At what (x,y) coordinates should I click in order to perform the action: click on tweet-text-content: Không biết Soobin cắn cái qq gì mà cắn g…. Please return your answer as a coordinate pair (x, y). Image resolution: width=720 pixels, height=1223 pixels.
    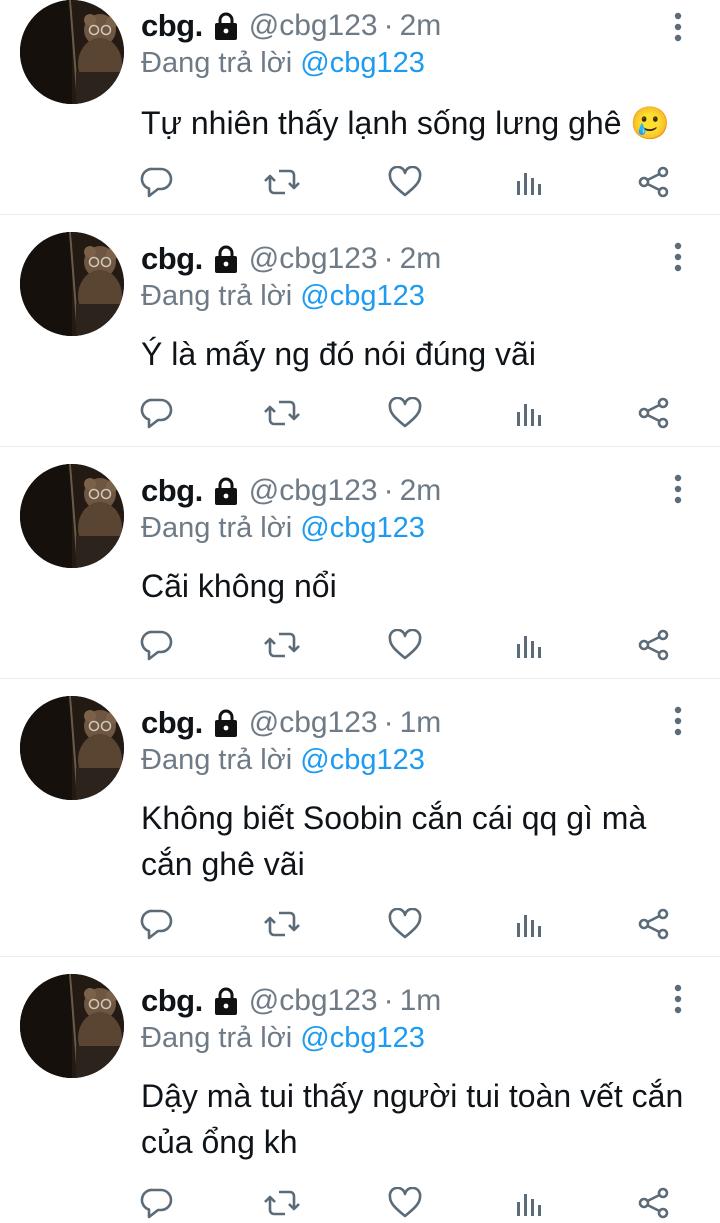
    Looking at the image, I should click on (394, 841).